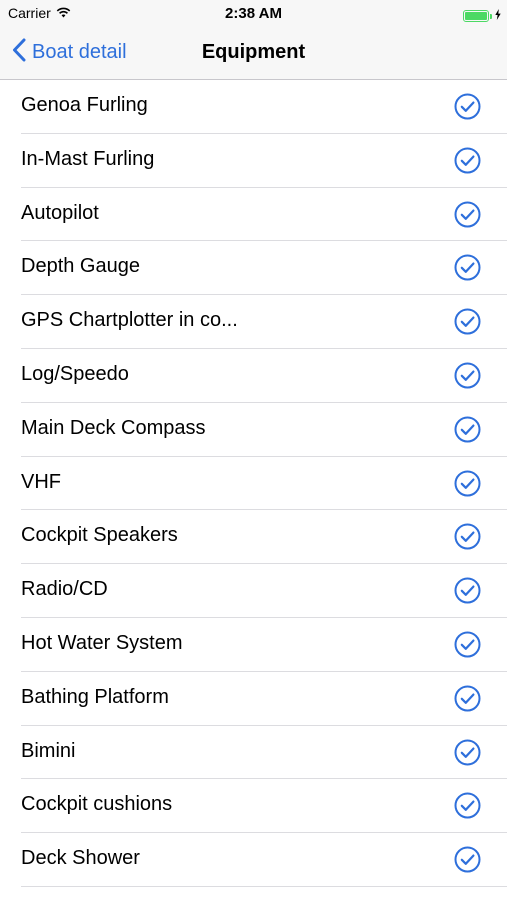 This screenshot has width=507, height=900. Describe the element at coordinates (498, 16) in the screenshot. I see `charging-bolt-icon` at that location.